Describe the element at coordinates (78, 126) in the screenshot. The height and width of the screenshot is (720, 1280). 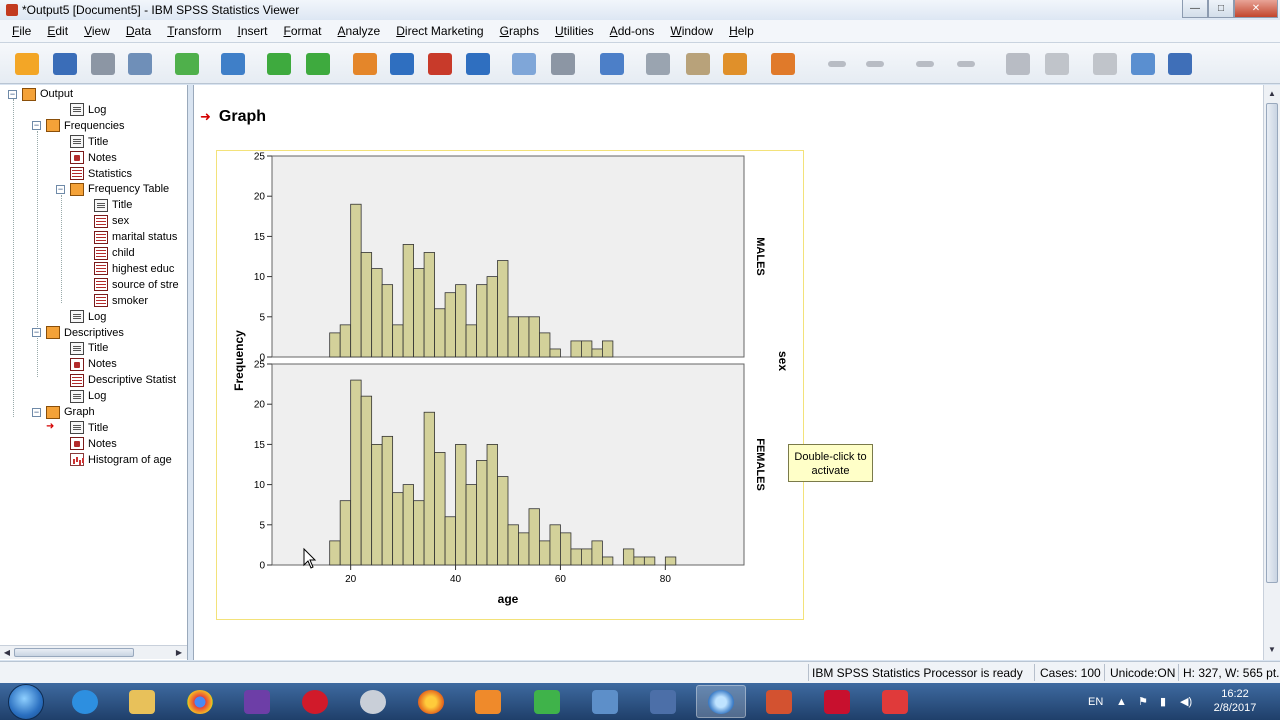
I see `outline-item-frequencies: − Frequencies` at that location.